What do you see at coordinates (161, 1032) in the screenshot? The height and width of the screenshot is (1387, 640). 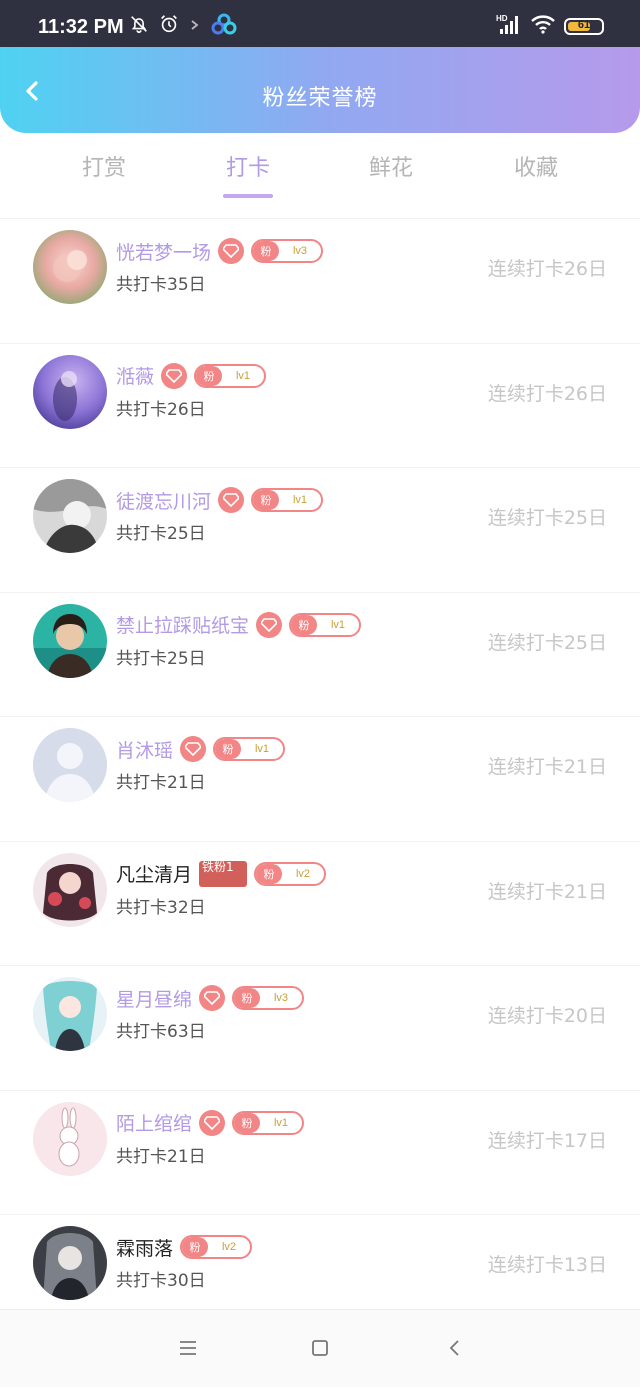 I see `total-checkin: 共打卡63日` at bounding box center [161, 1032].